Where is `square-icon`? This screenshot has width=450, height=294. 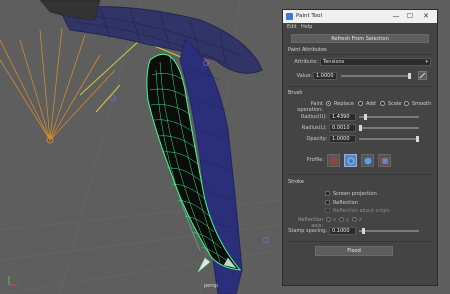 square-icon is located at coordinates (385, 161).